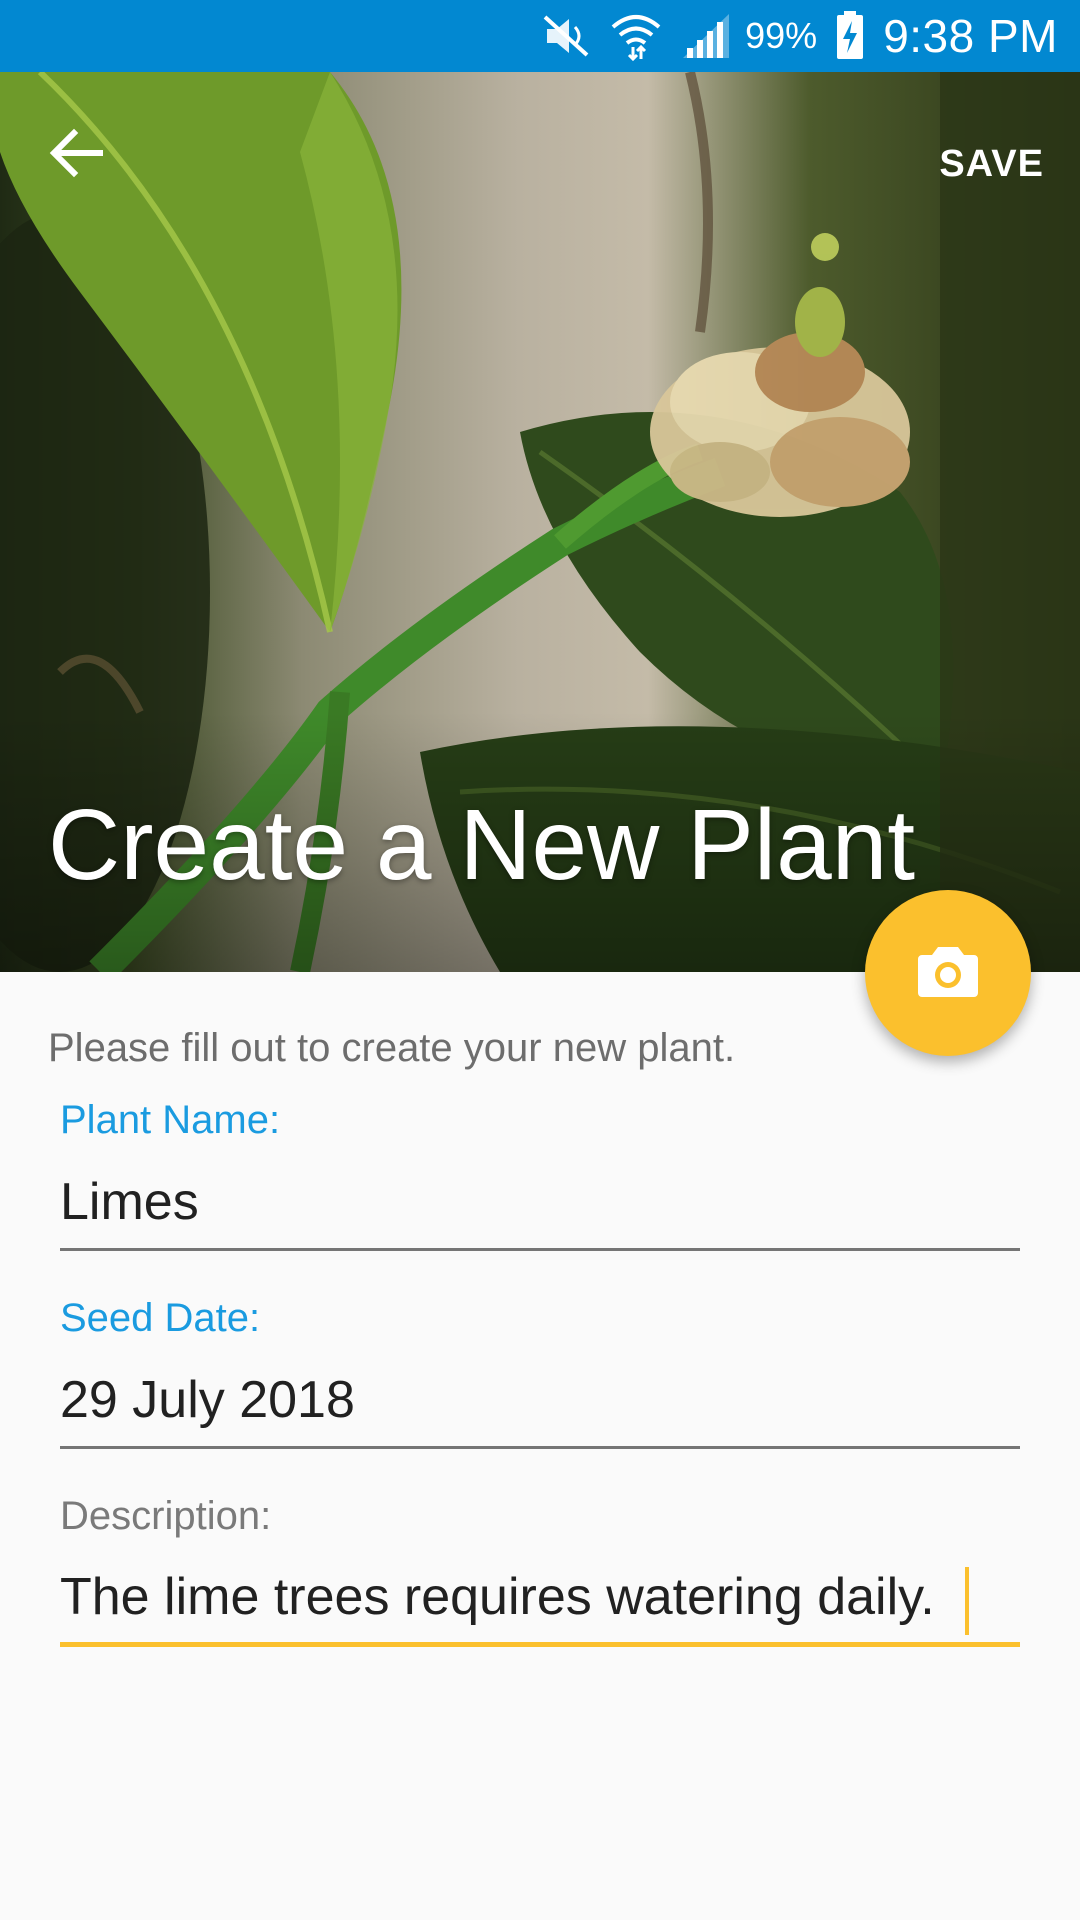 The image size is (1080, 1920). What do you see at coordinates (170, 1120) in the screenshot?
I see `plant-name-label: Plant Name:` at bounding box center [170, 1120].